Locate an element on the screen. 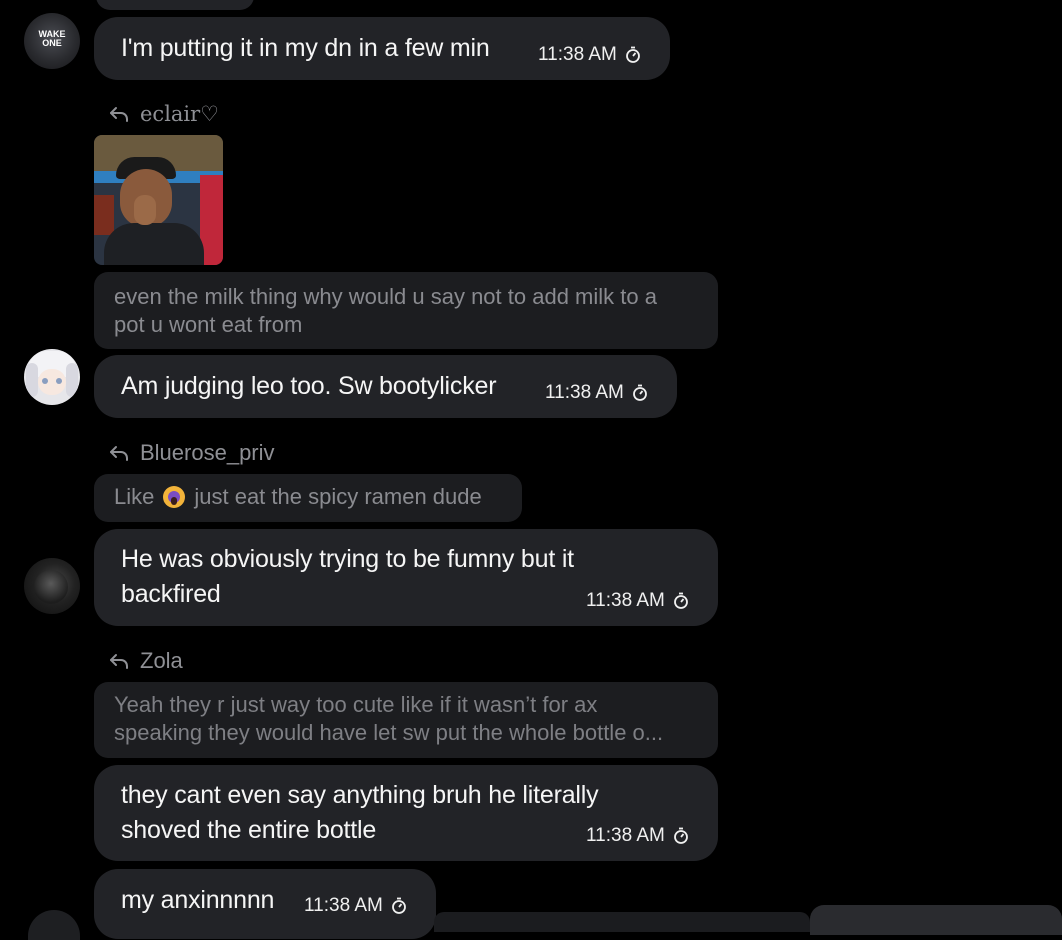 The image size is (1062, 940). reply-quote-text: just eat the spicy ramen dude is located at coordinates (338, 496).